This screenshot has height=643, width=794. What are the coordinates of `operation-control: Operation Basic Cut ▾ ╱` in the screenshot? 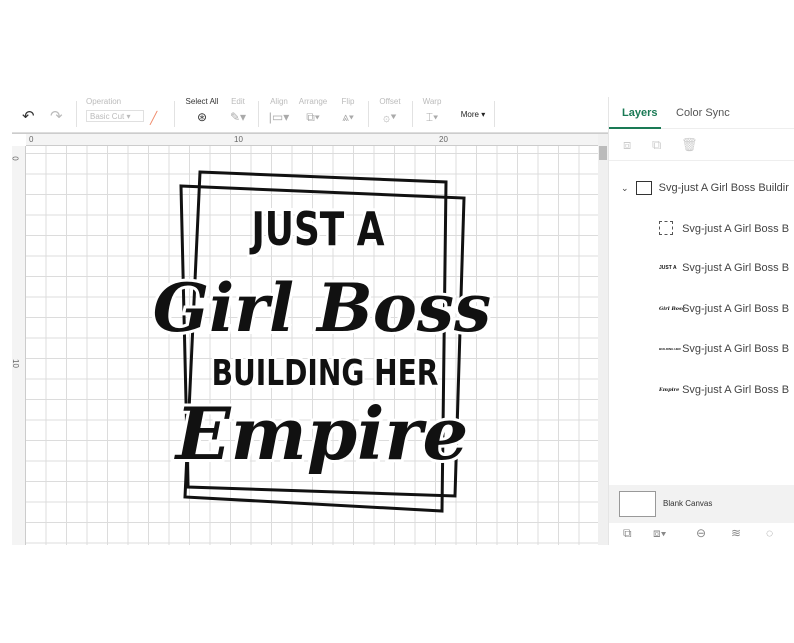 It's located at (121, 111).